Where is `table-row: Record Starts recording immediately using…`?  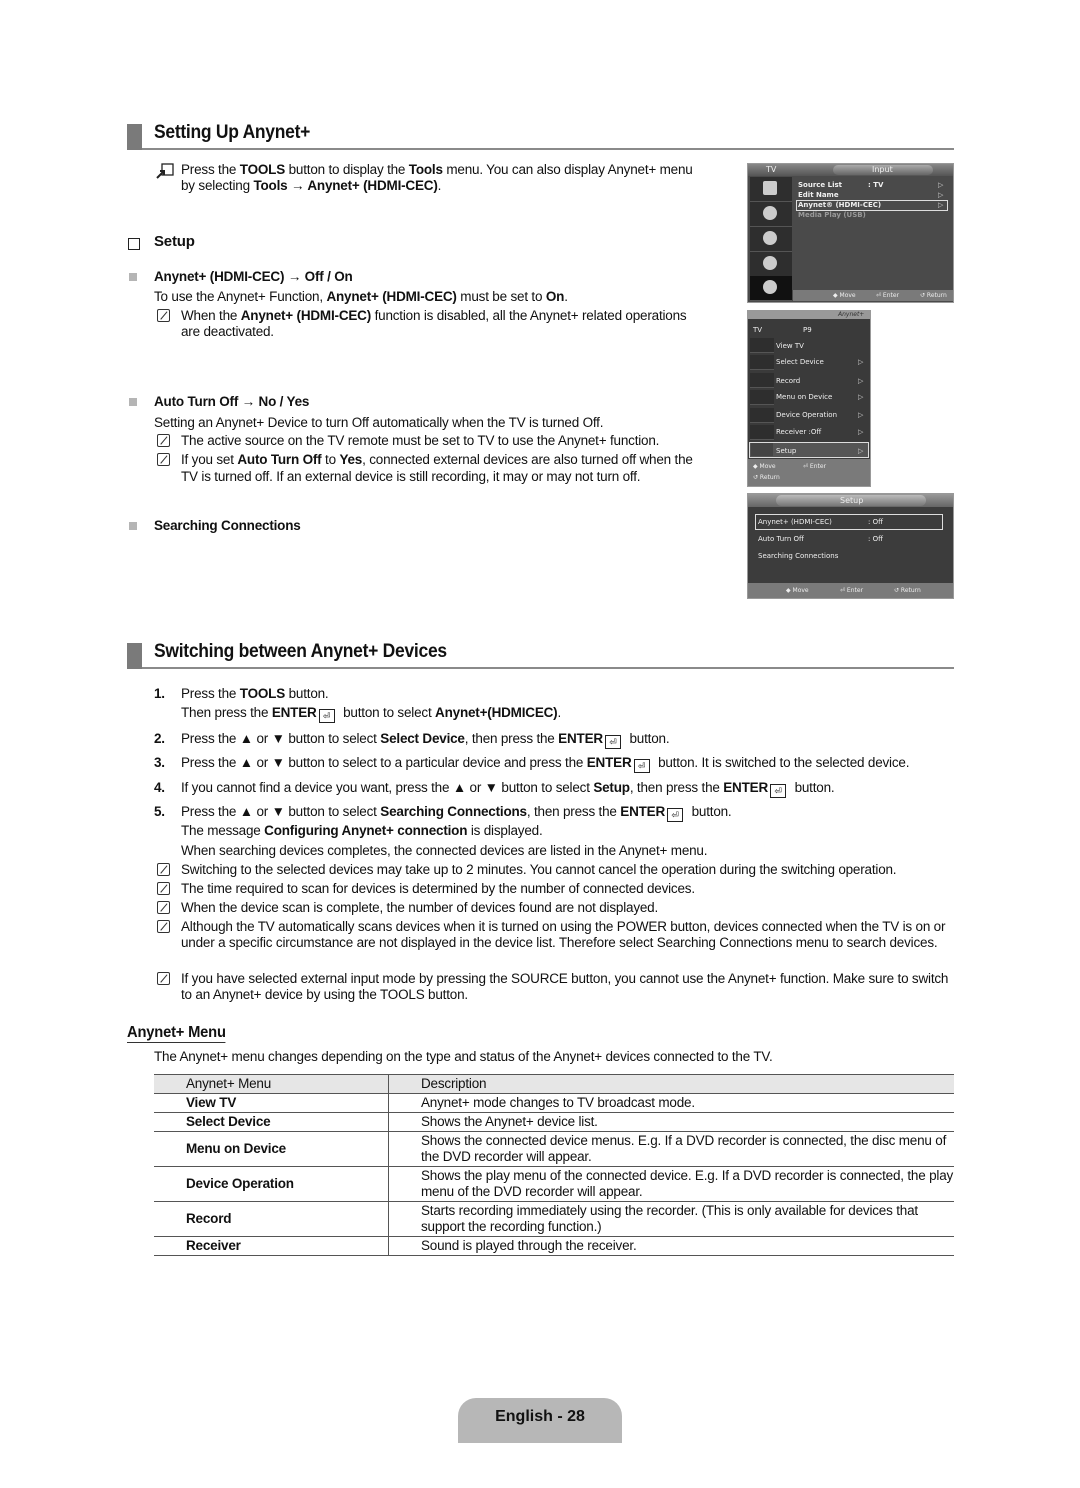 table-row: Record Starts recording immediately using… is located at coordinates (554, 1219).